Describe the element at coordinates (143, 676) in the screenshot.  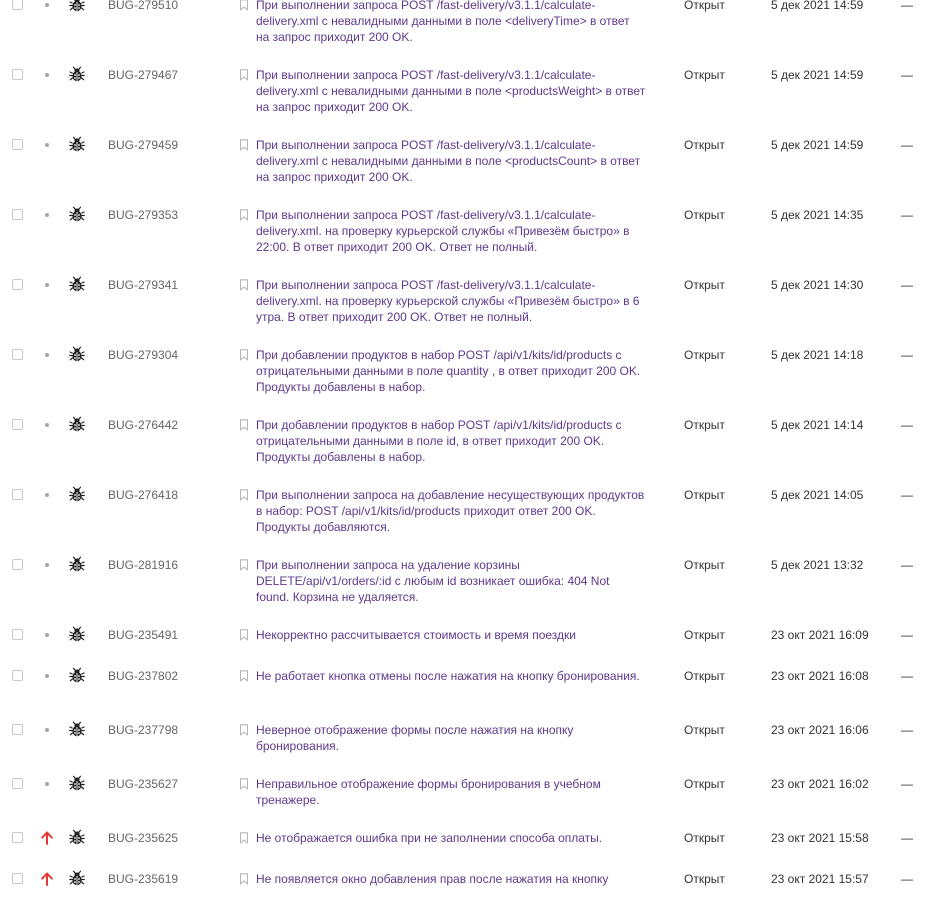
I see `issue-key: BUG-237802` at that location.